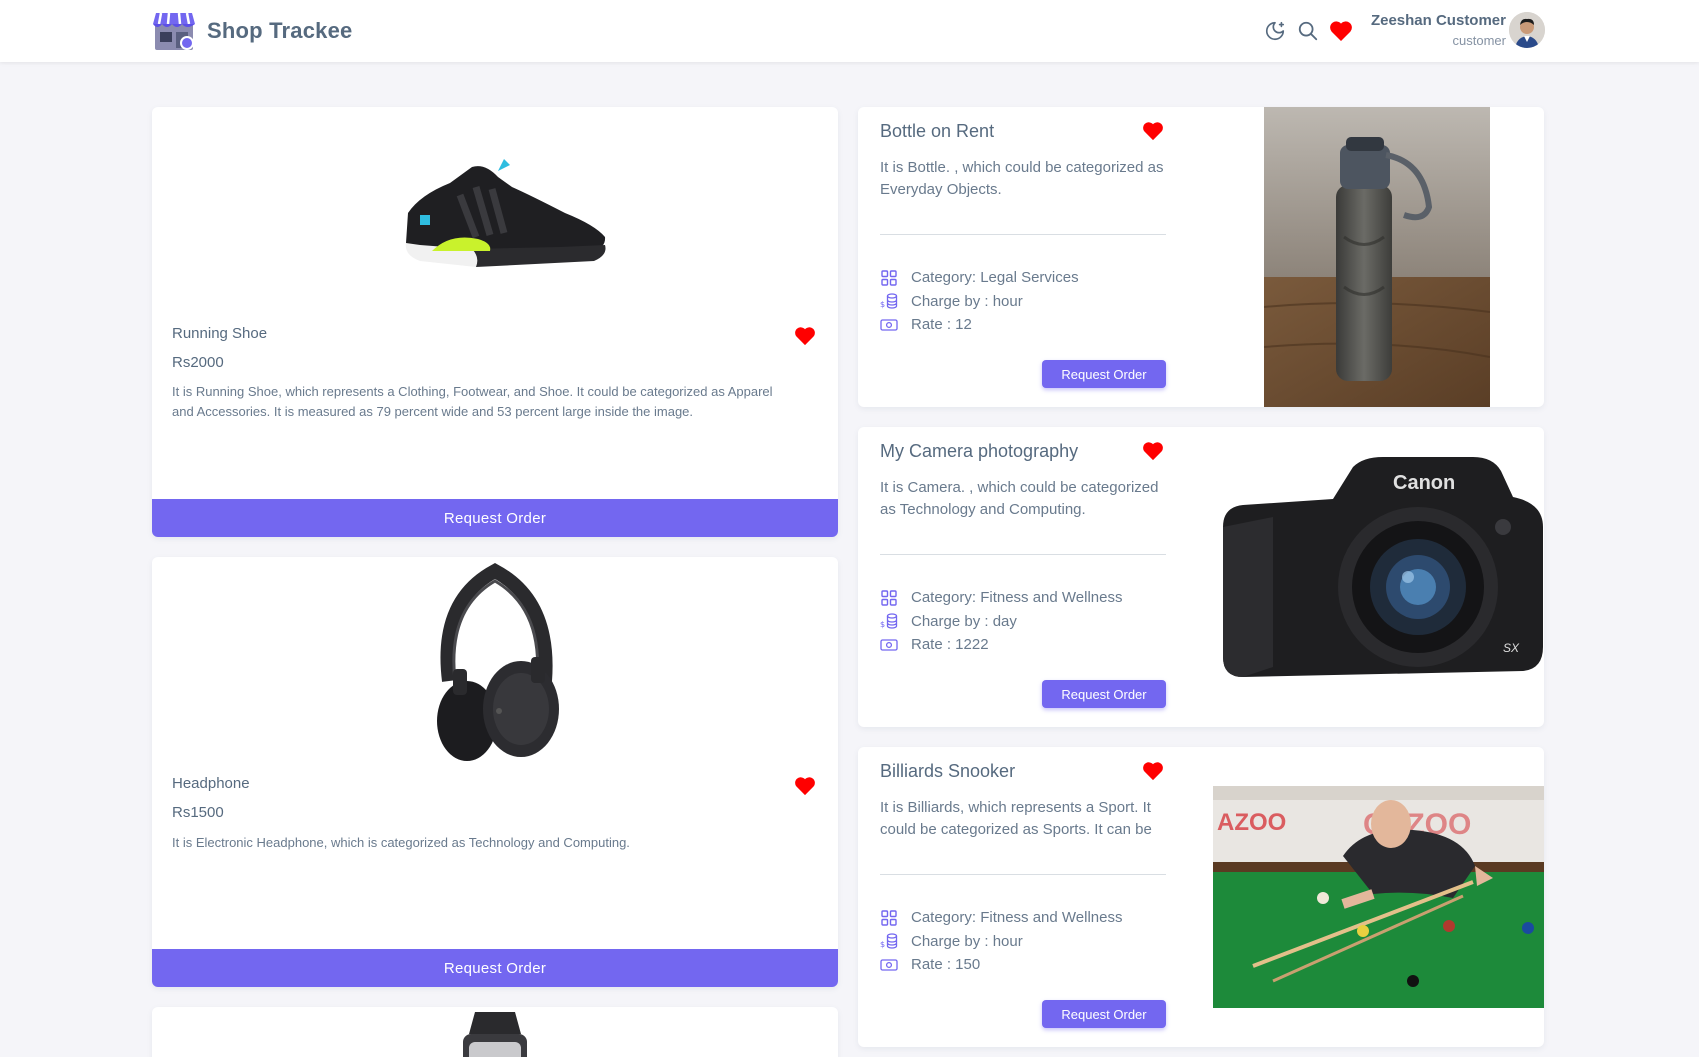  I want to click on bottle-image, so click(1377, 257).